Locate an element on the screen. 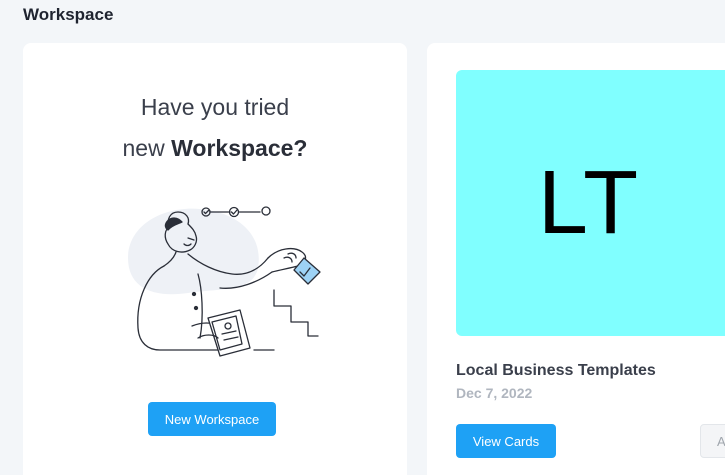  workspace-illustration is located at coordinates (224, 281).